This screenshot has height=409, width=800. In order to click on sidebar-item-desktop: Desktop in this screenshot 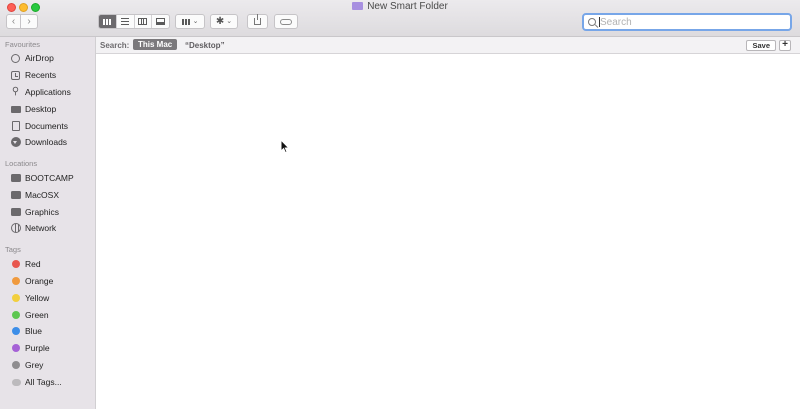, I will do `click(52, 109)`.